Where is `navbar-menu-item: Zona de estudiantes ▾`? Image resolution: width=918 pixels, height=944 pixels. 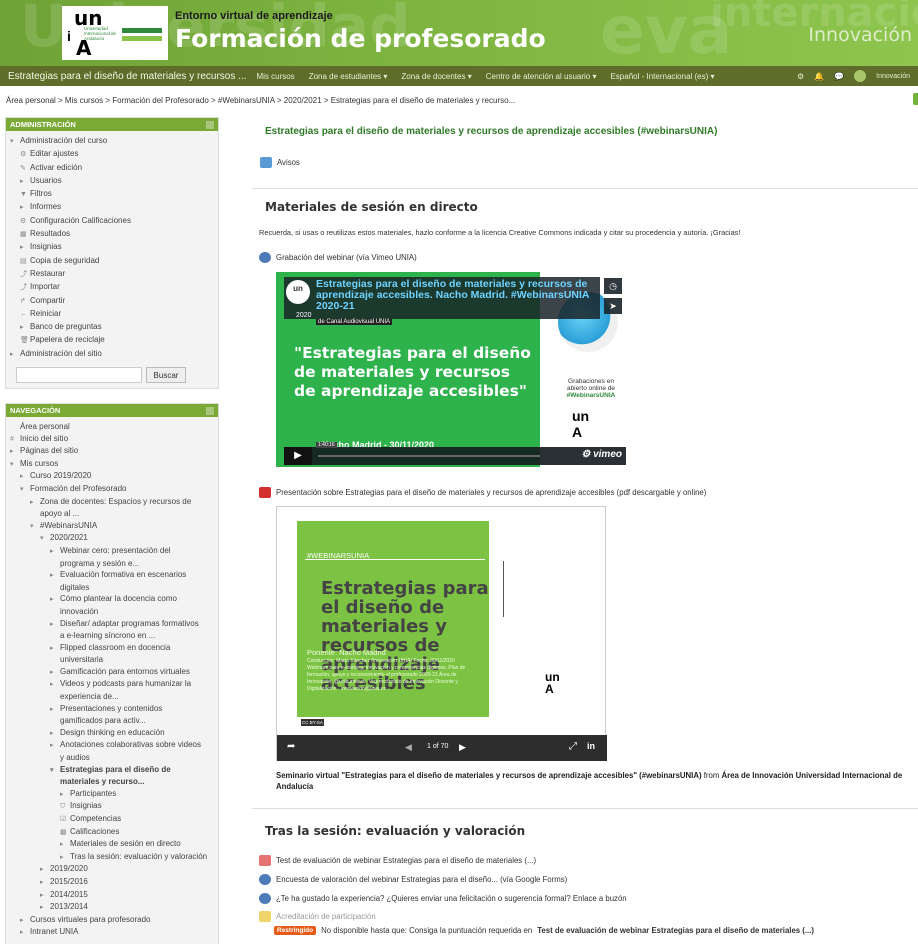
navbar-menu-item: Zona de estudiantes ▾ is located at coordinates (348, 76).